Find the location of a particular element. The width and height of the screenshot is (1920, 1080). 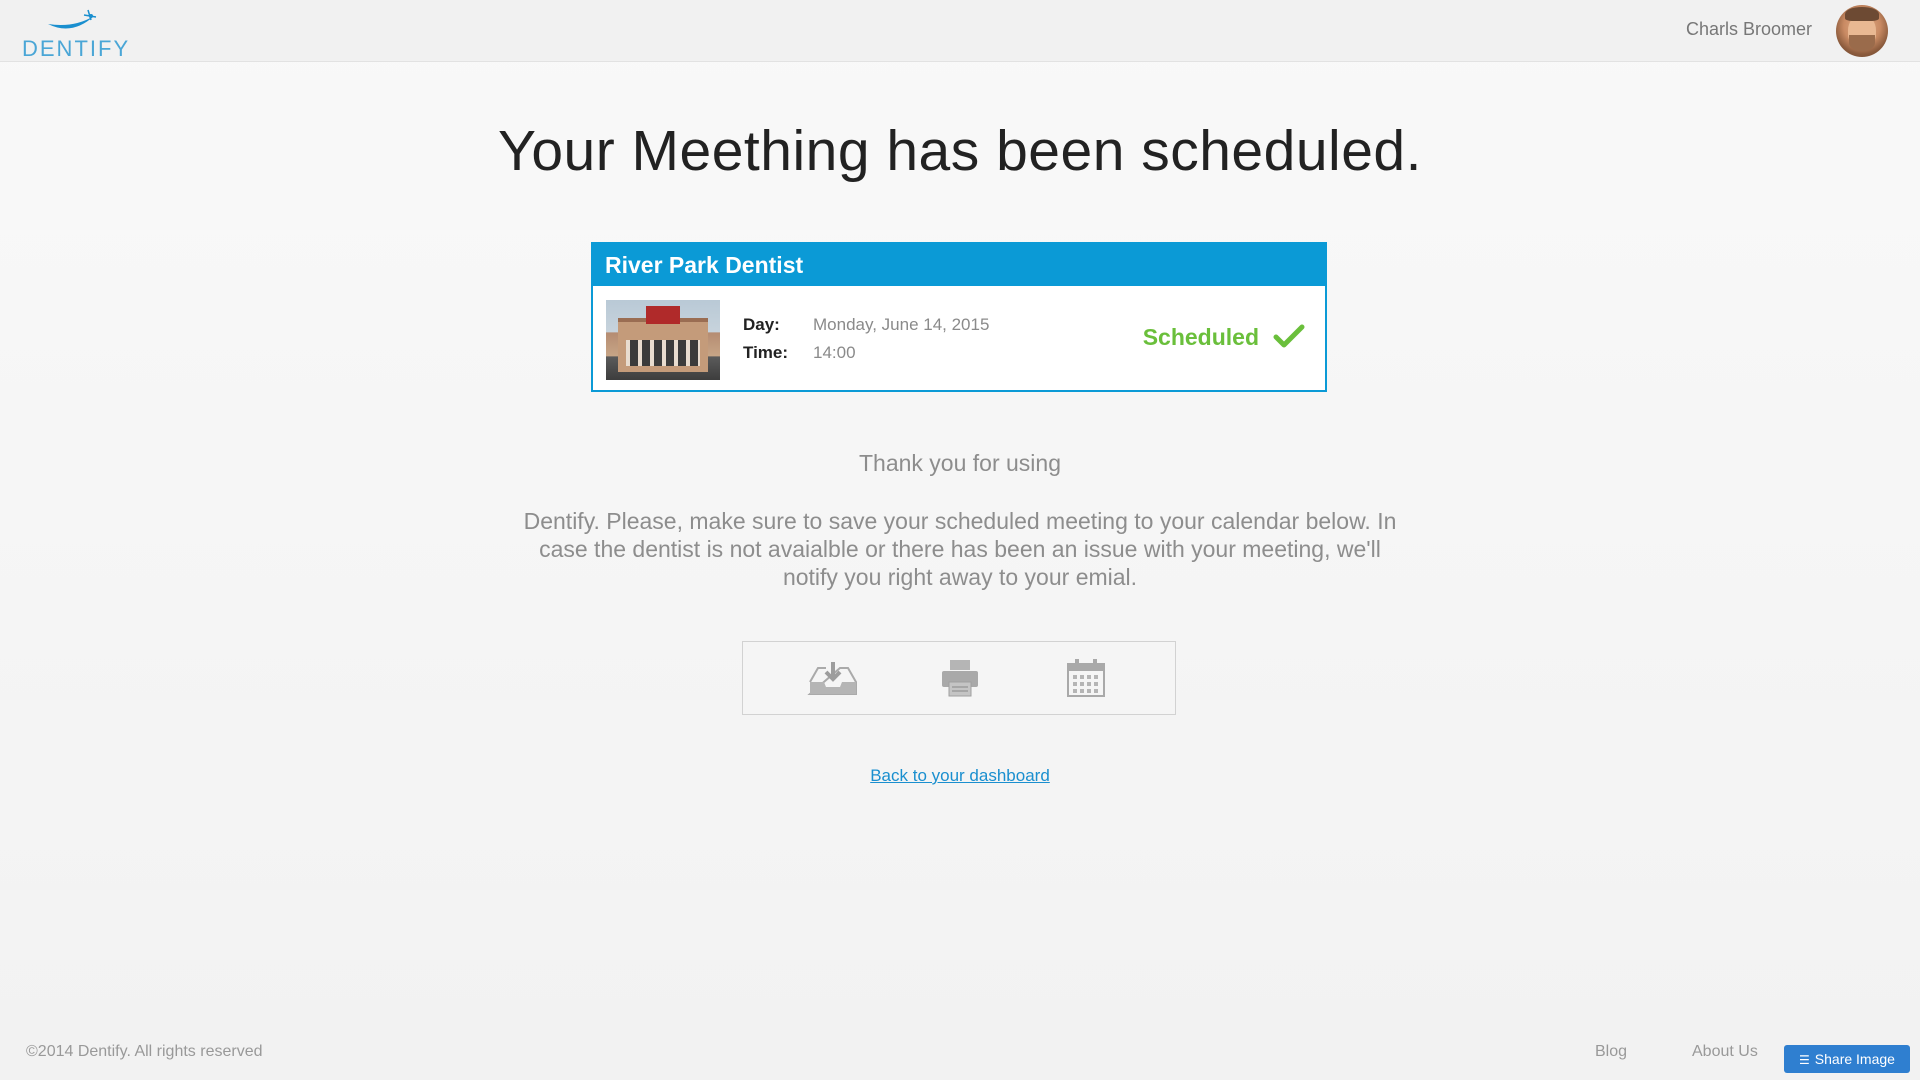

share-image-button: ☰ Share Image is located at coordinates (1847, 1059).